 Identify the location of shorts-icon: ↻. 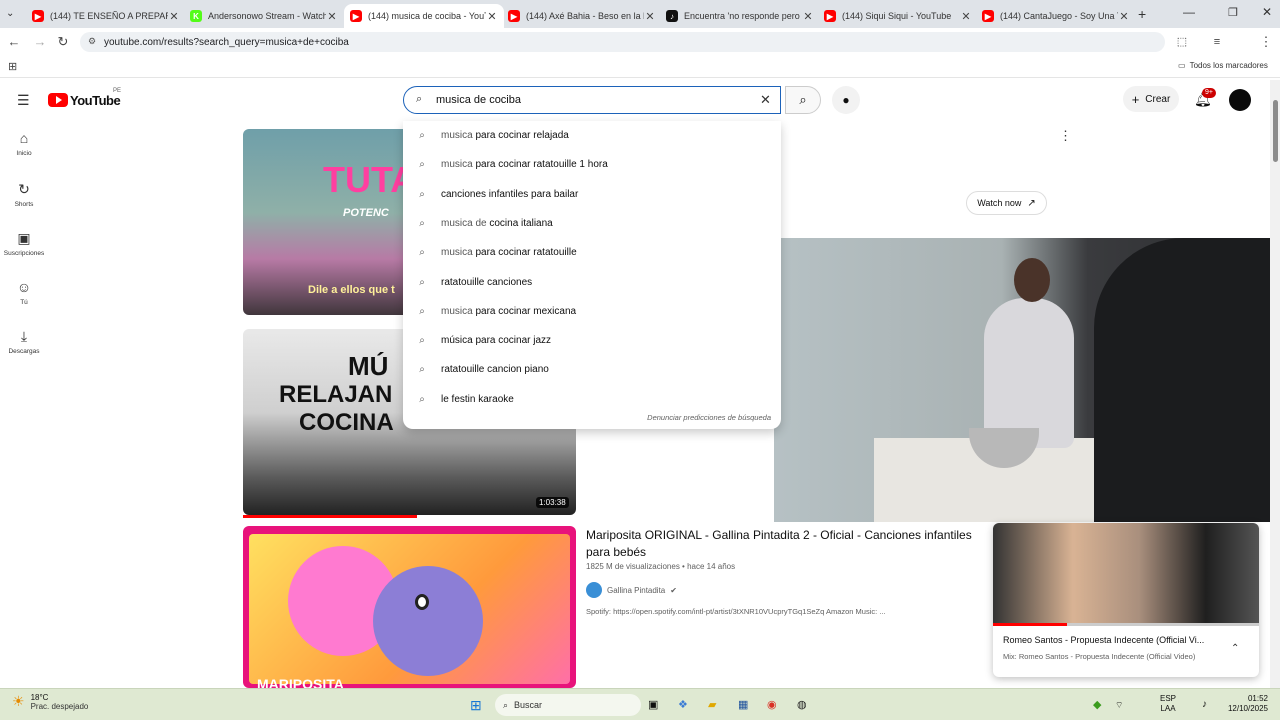
(24, 189).